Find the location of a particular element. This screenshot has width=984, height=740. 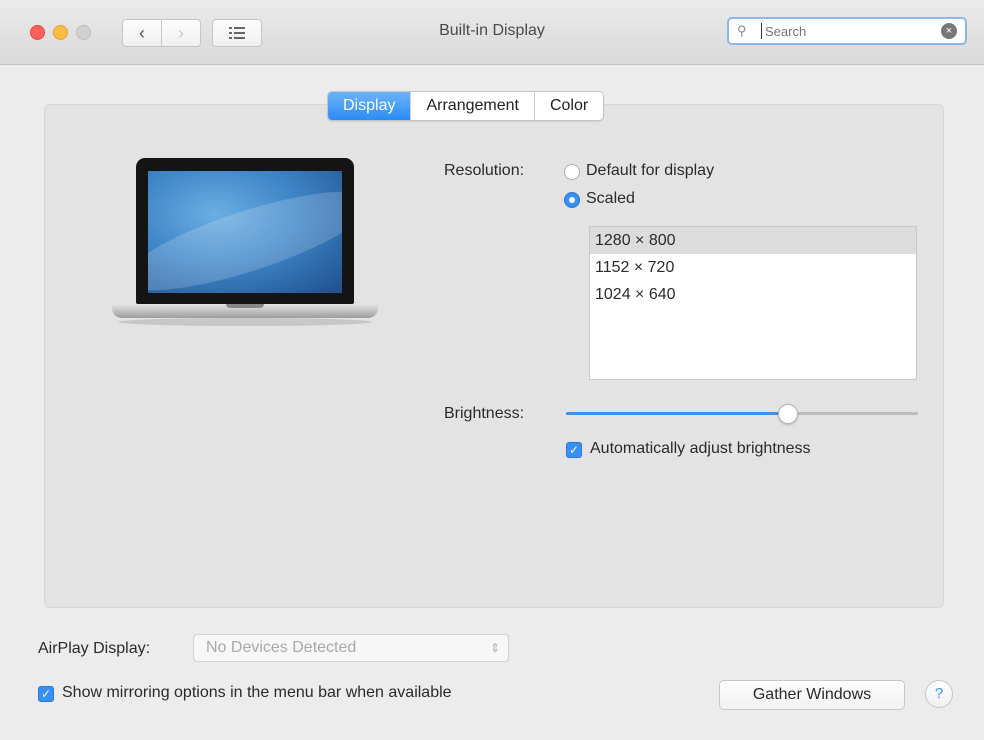

title-bar: ‹ › Built-in Display ⚲ × is located at coordinates (492, 32).